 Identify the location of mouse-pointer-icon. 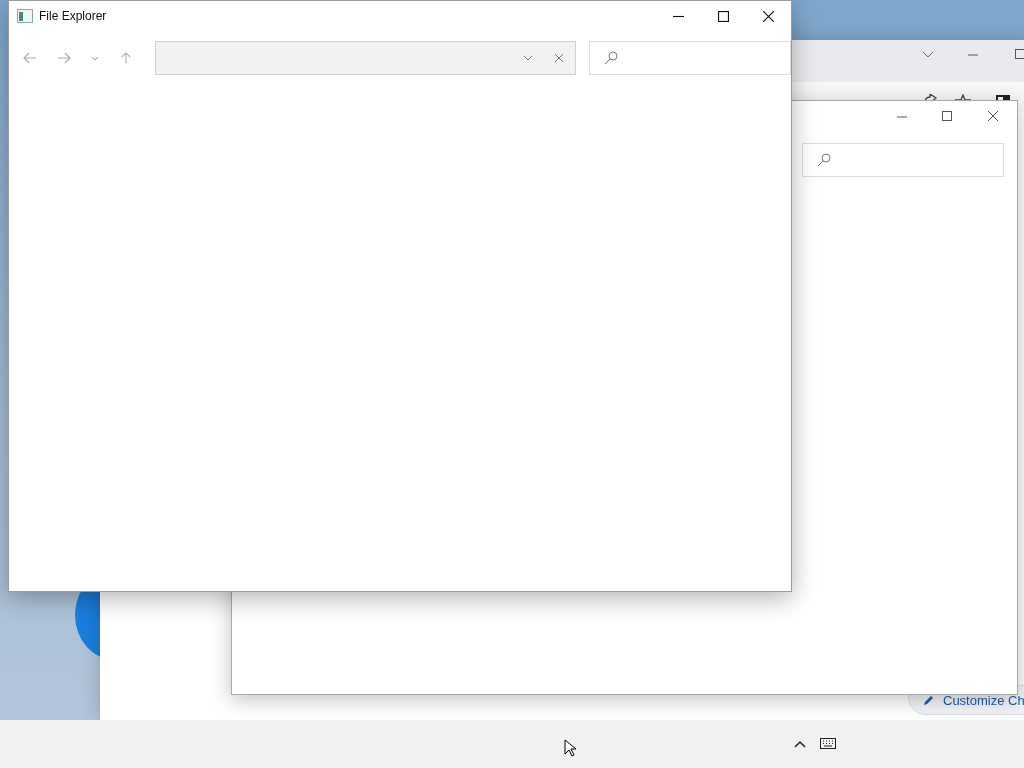
(570, 748).